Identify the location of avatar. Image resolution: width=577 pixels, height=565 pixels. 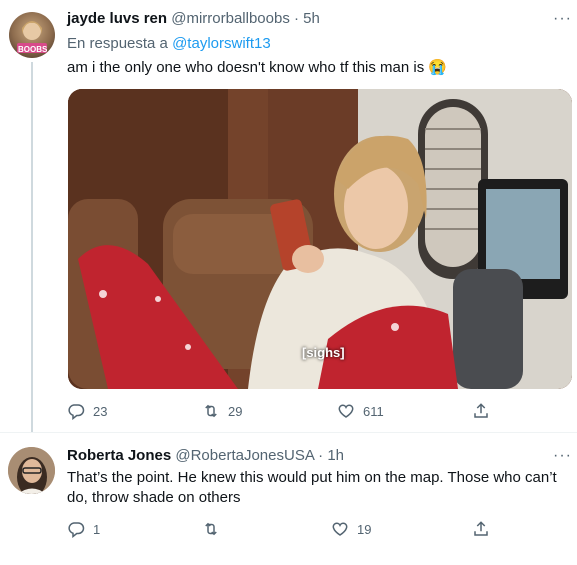
(31, 470).